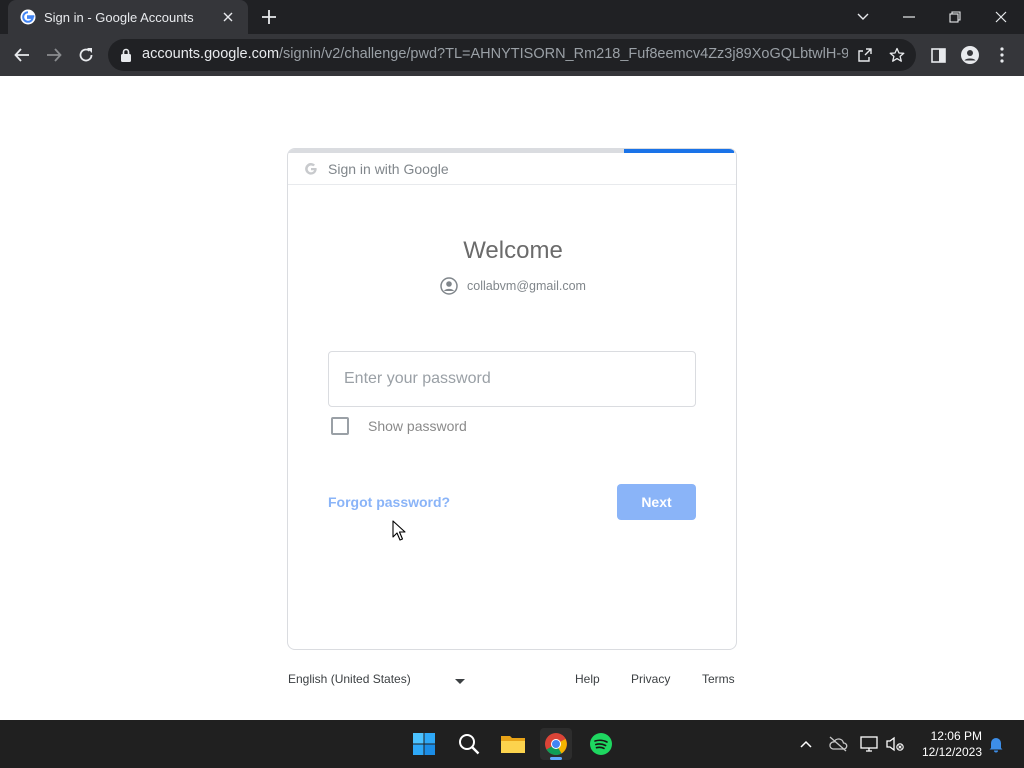 The width and height of the screenshot is (1024, 768). What do you see at coordinates (951, 752) in the screenshot?
I see `clock-date: 12/12/2023` at bounding box center [951, 752].